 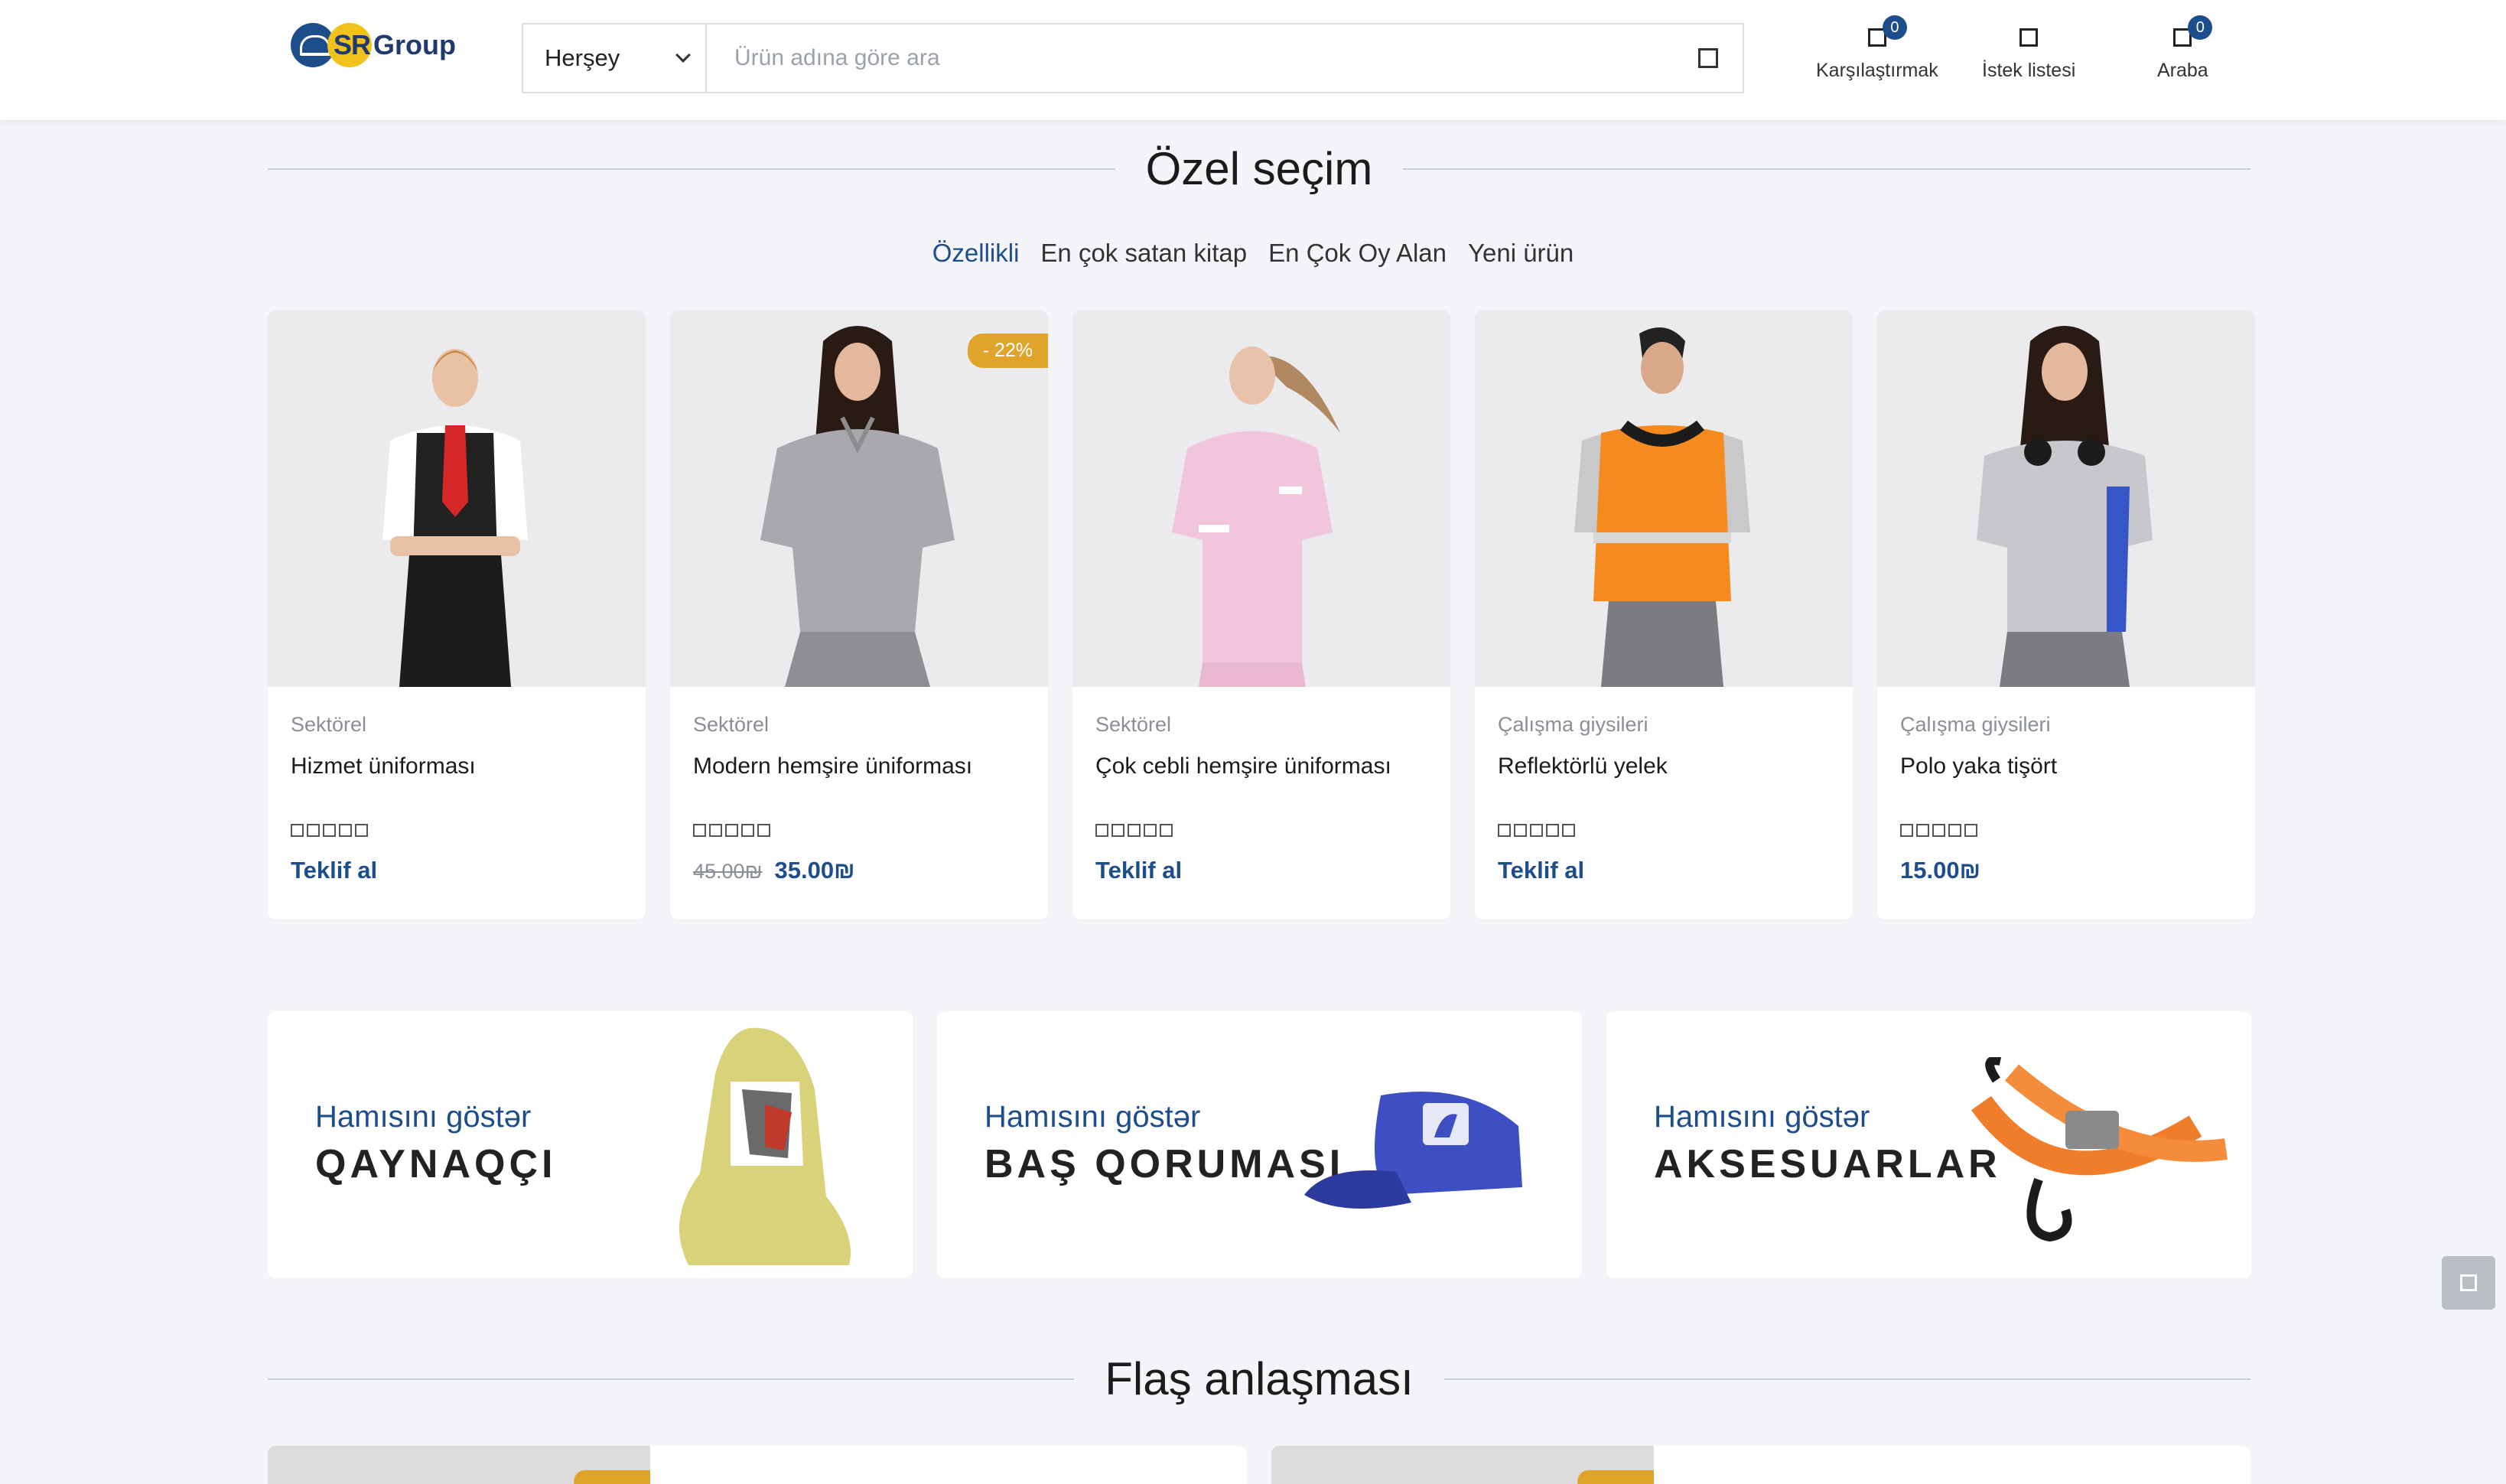 I want to click on arrow-up-icon, so click(x=2468, y=1282).